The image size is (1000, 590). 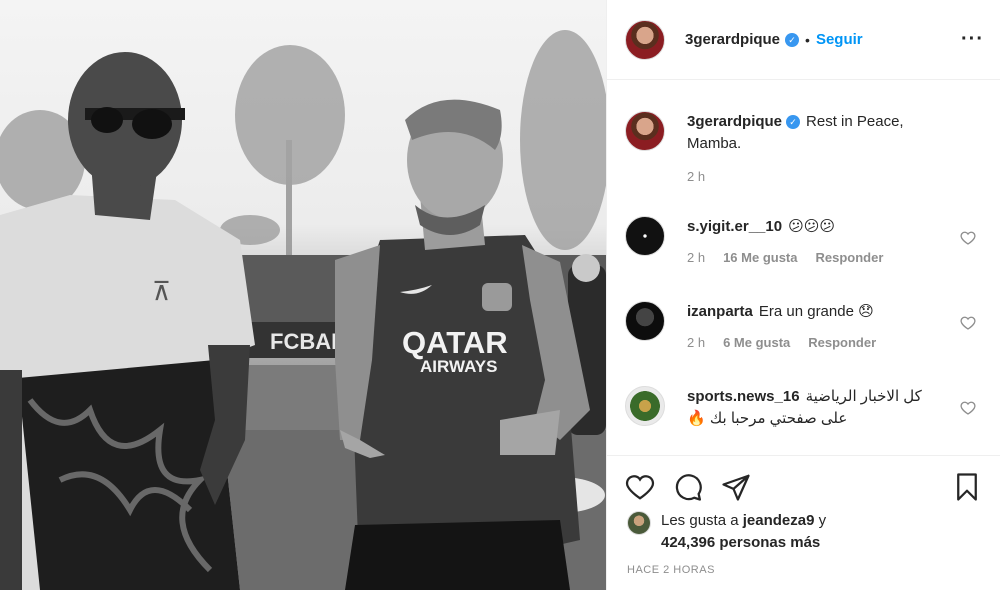 I want to click on comment-likes: 6 Me gusta, so click(x=756, y=342).